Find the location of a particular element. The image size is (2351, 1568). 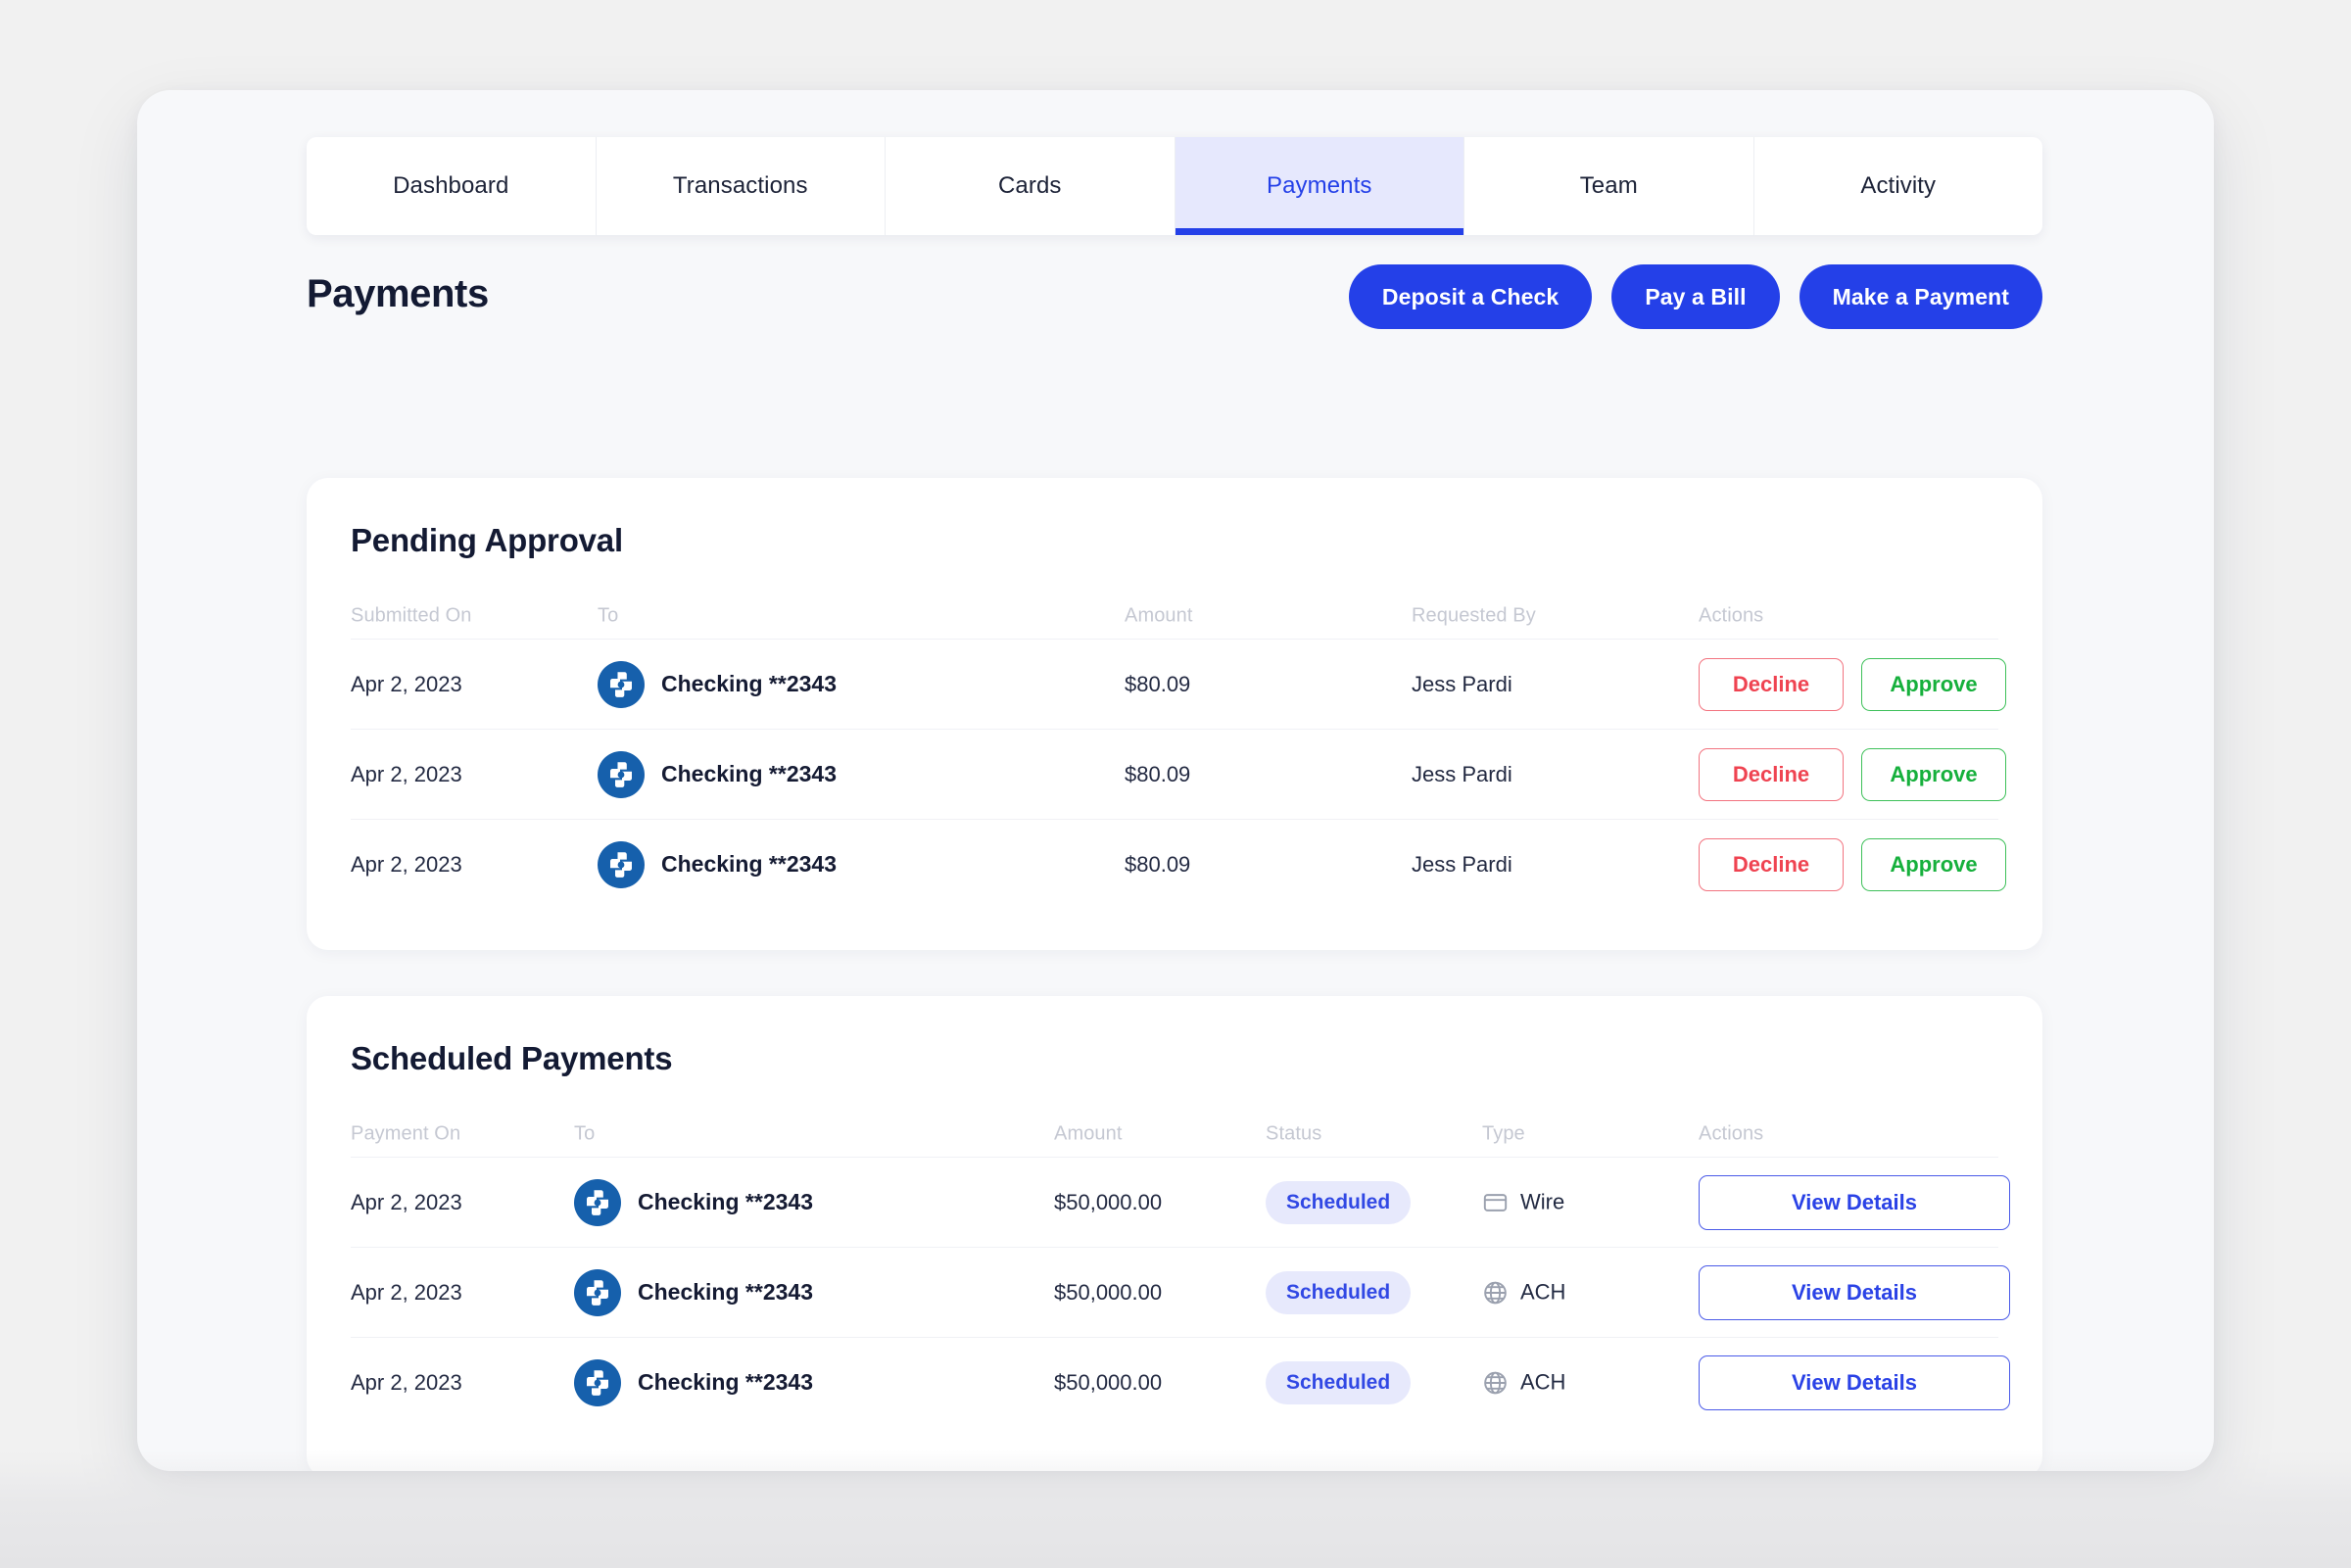

tab-label: Activity is located at coordinates (1899, 186).